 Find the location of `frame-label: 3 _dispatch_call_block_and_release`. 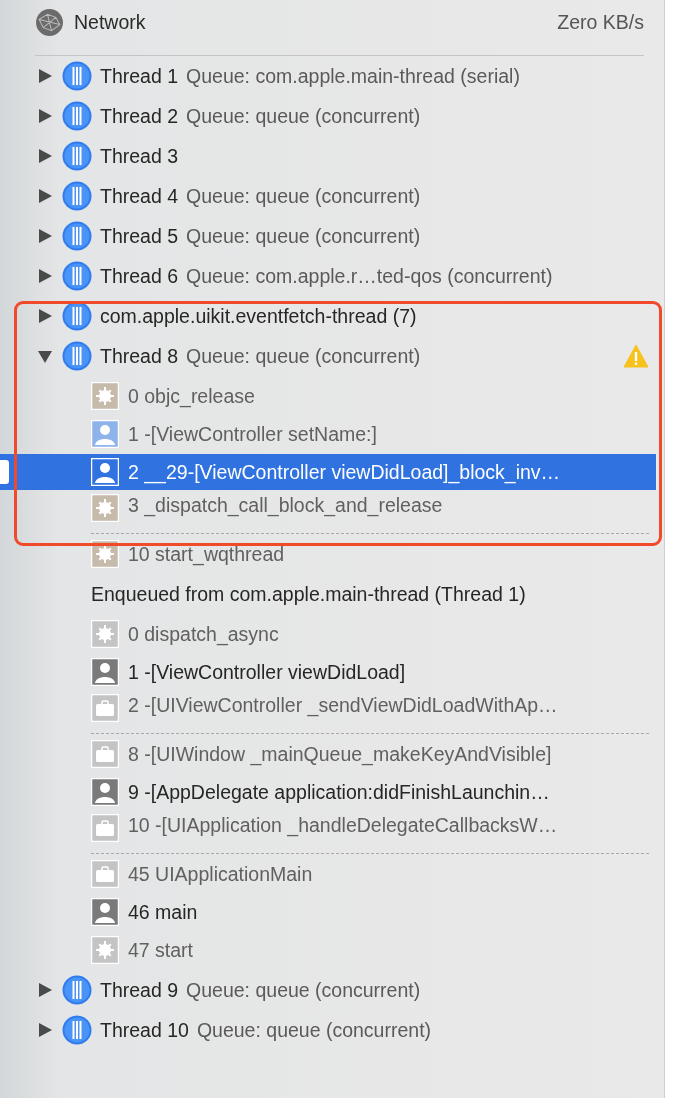

frame-label: 3 _dispatch_call_block_and_release is located at coordinates (285, 505).